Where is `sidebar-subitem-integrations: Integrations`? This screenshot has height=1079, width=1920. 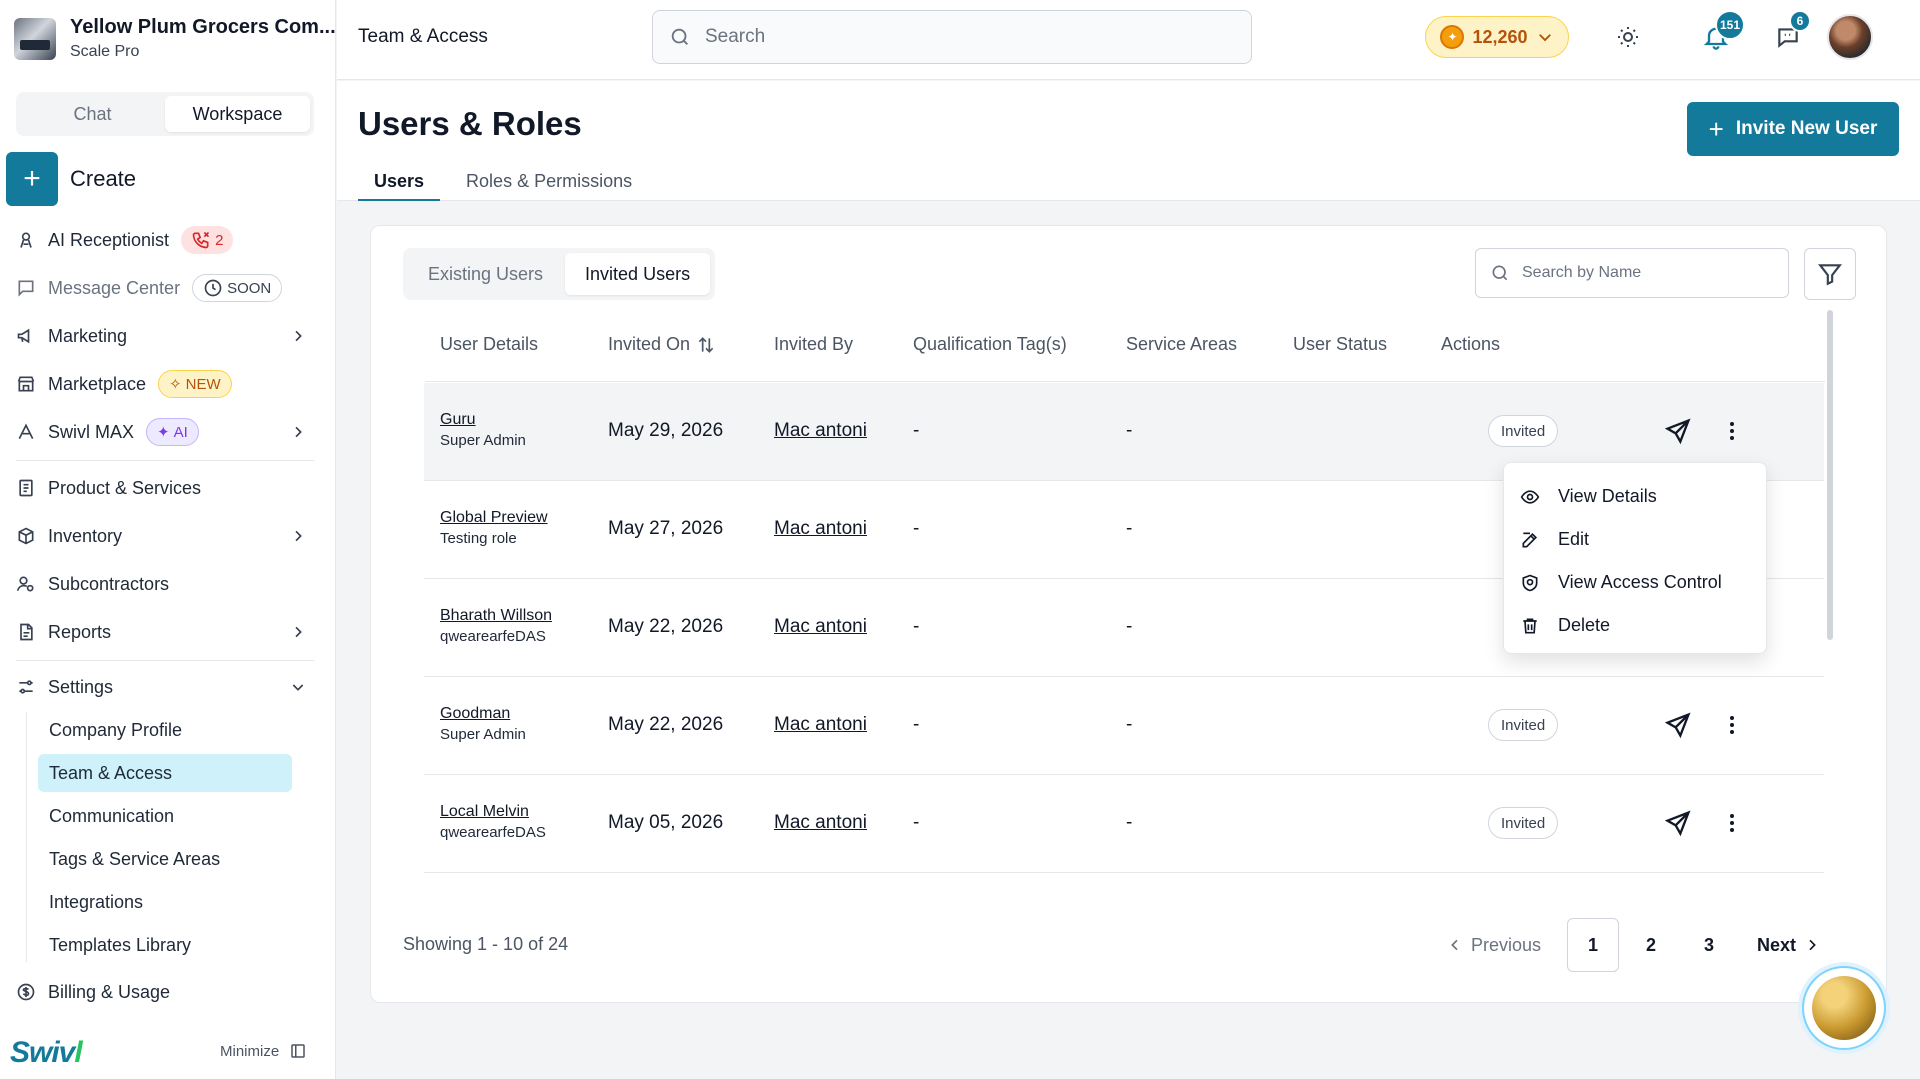 sidebar-subitem-integrations: Integrations is located at coordinates (165, 902).